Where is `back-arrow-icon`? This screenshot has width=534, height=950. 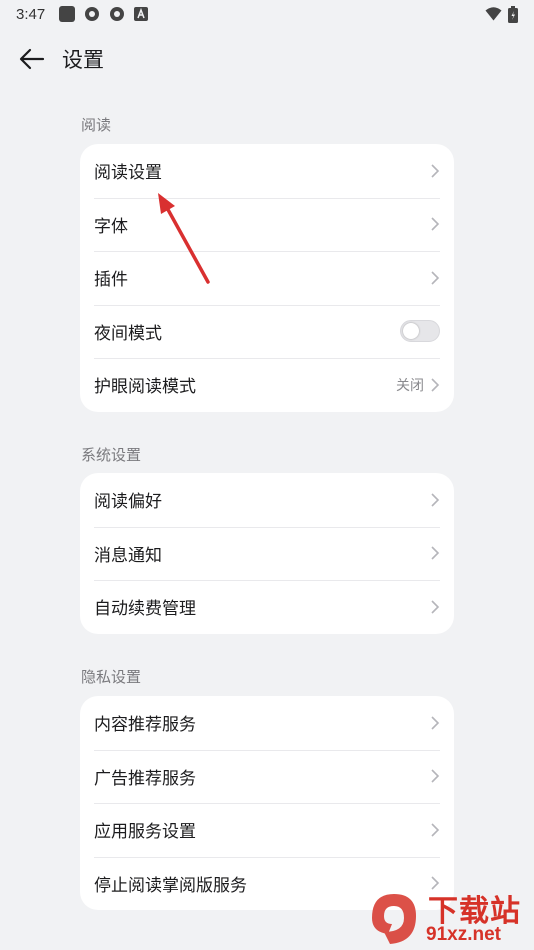 back-arrow-icon is located at coordinates (32, 59).